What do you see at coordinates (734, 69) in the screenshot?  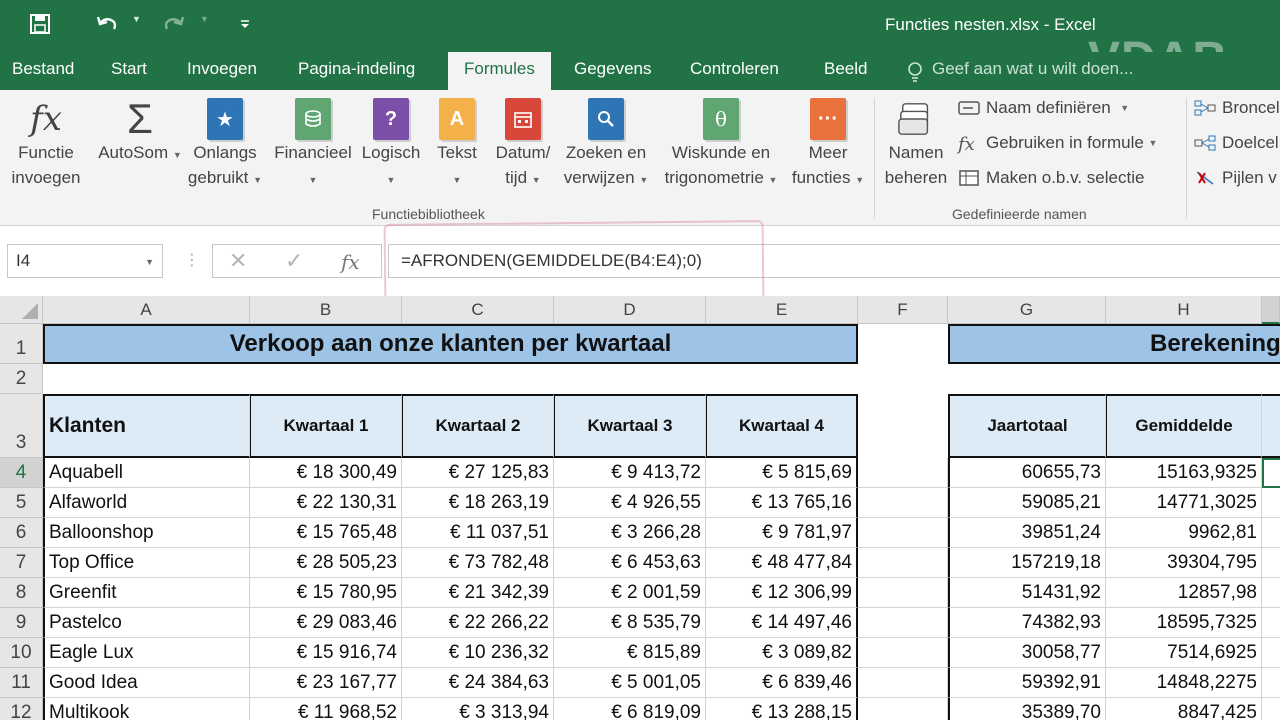 I see `tab-controleren: Controleren` at bounding box center [734, 69].